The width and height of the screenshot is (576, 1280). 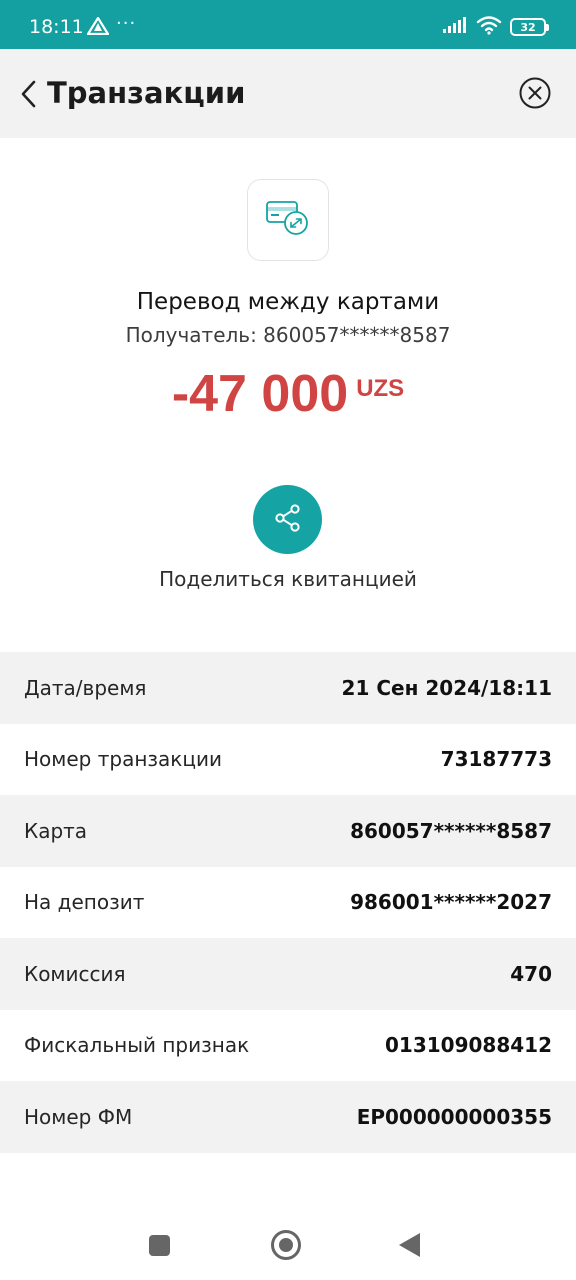 What do you see at coordinates (446, 687) in the screenshot?
I see `detail-value: 21 Сен 2024/18:11` at bounding box center [446, 687].